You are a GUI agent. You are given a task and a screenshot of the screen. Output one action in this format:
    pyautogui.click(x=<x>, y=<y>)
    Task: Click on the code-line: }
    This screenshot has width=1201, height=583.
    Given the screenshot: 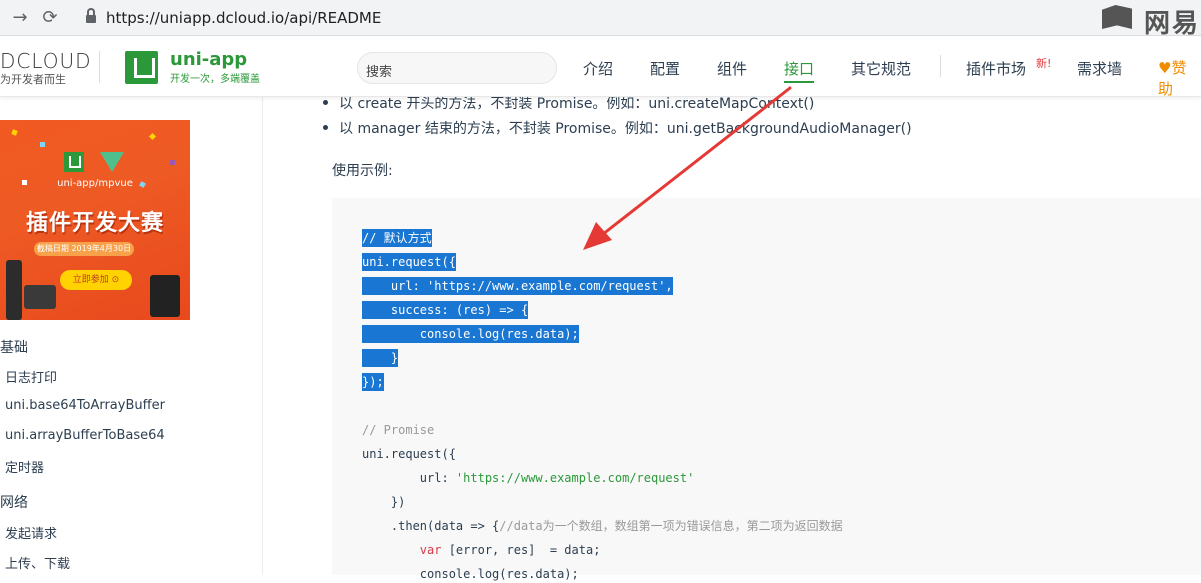 What is the action you would take?
    pyautogui.click(x=380, y=358)
    